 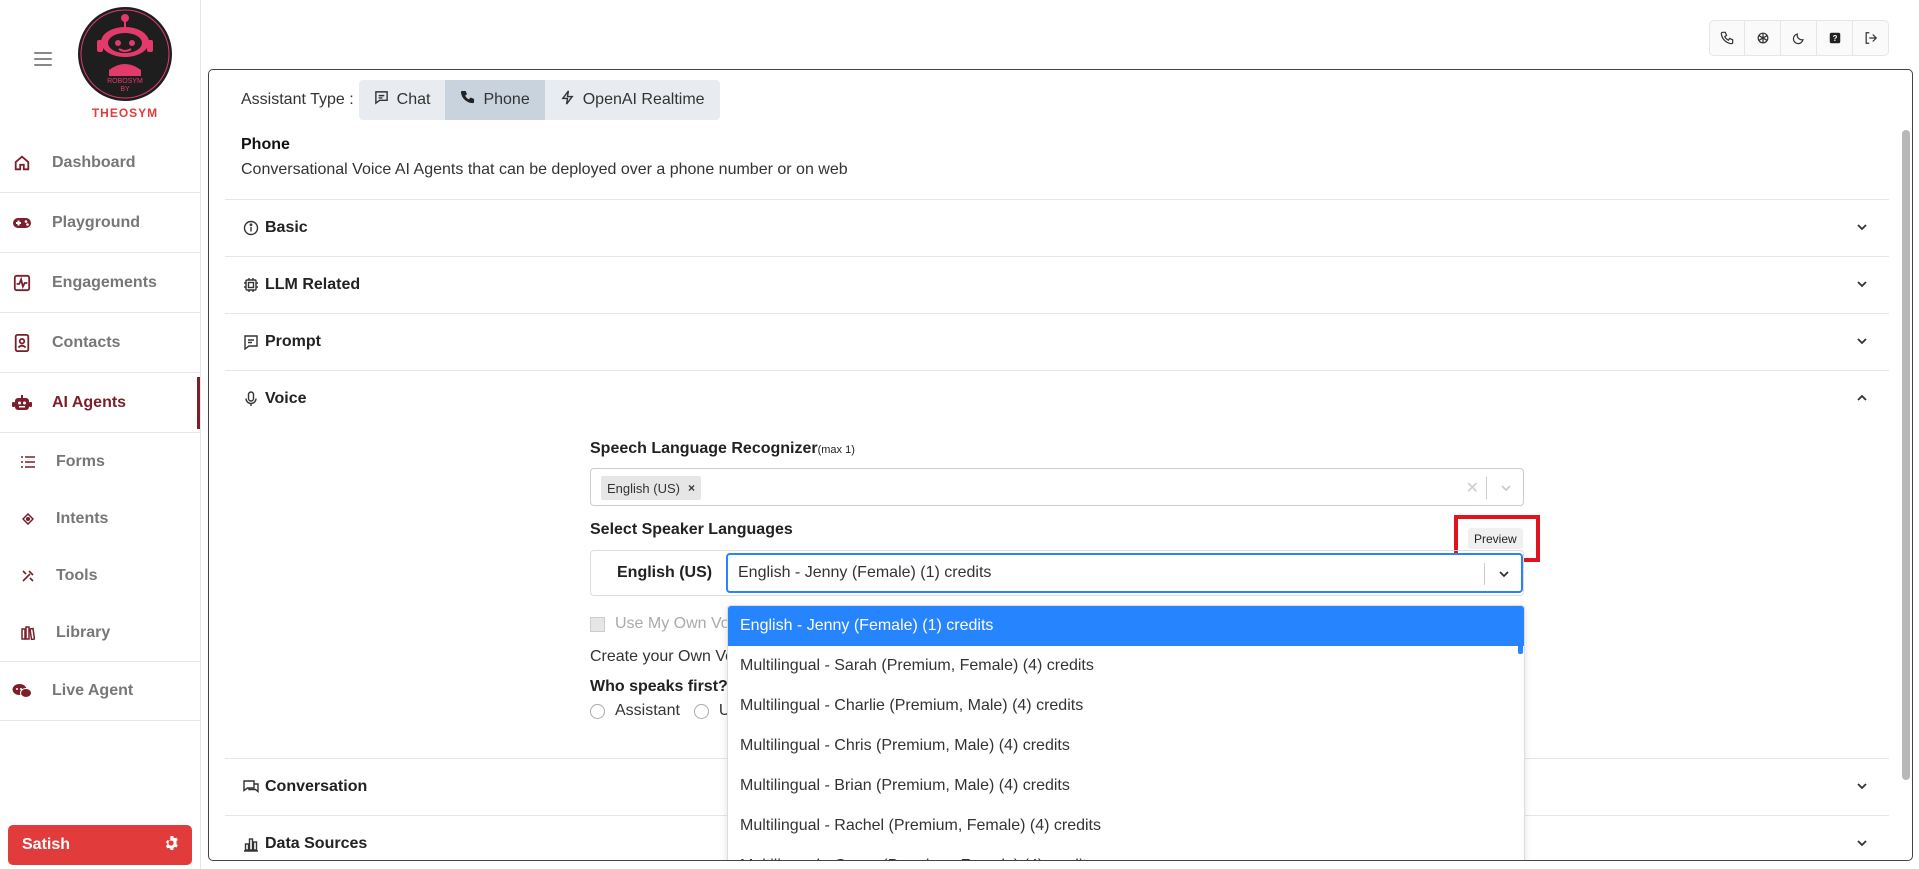 I want to click on section-title: LLM Related, so click(x=313, y=284).